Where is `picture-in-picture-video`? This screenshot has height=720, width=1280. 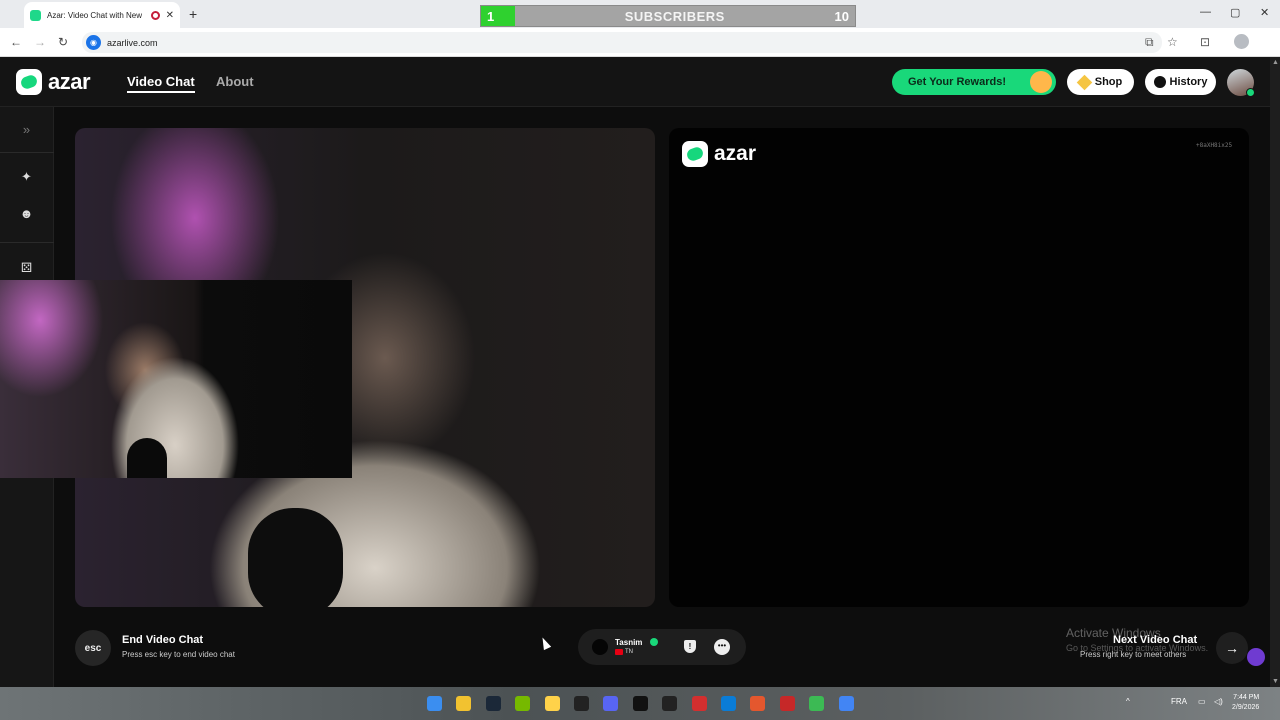
picture-in-picture-video is located at coordinates (176, 379).